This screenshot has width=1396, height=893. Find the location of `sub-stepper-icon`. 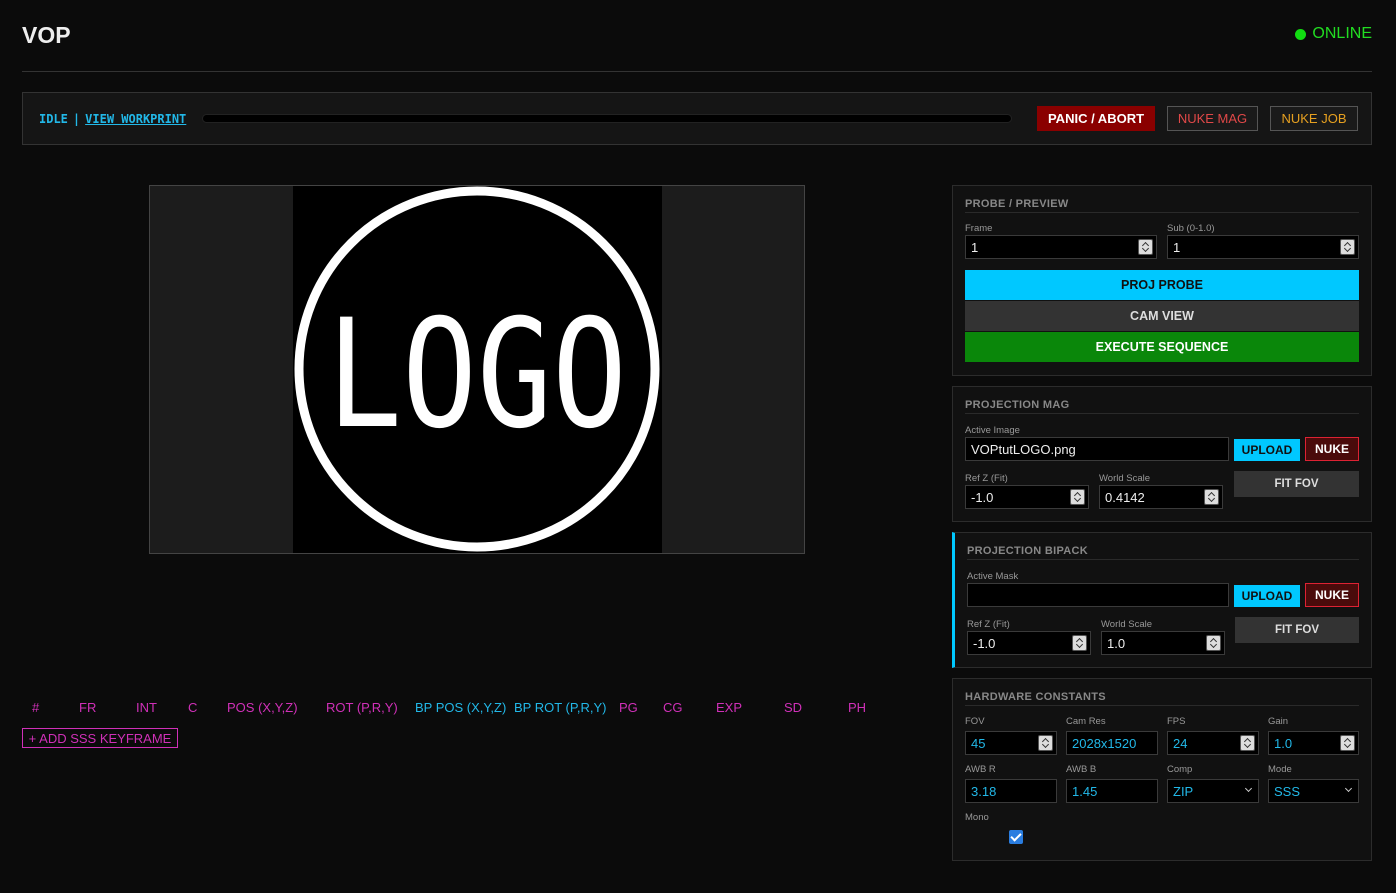

sub-stepper-icon is located at coordinates (1347, 247).